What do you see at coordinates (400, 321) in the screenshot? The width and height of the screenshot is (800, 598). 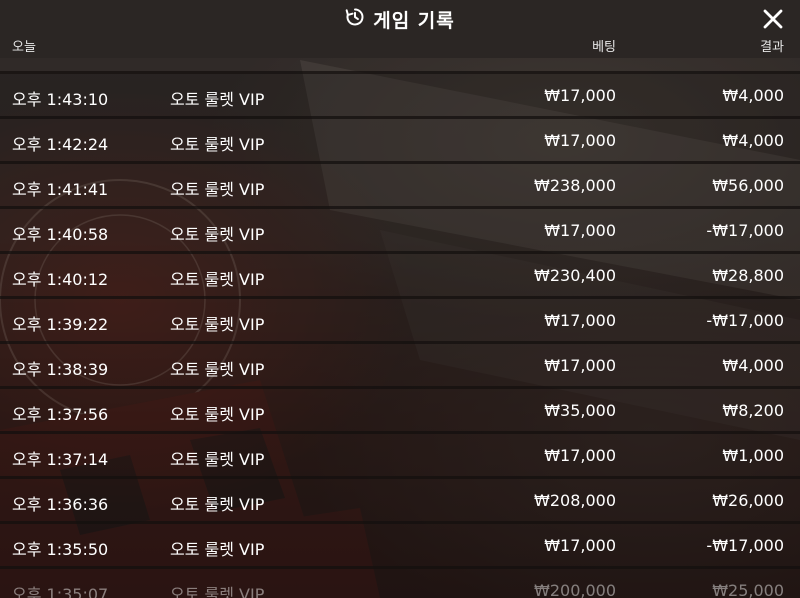 I see `history-row: 오후 1:39:22 오토 룰렛 VIP ₩17,000 -₩17,000` at bounding box center [400, 321].